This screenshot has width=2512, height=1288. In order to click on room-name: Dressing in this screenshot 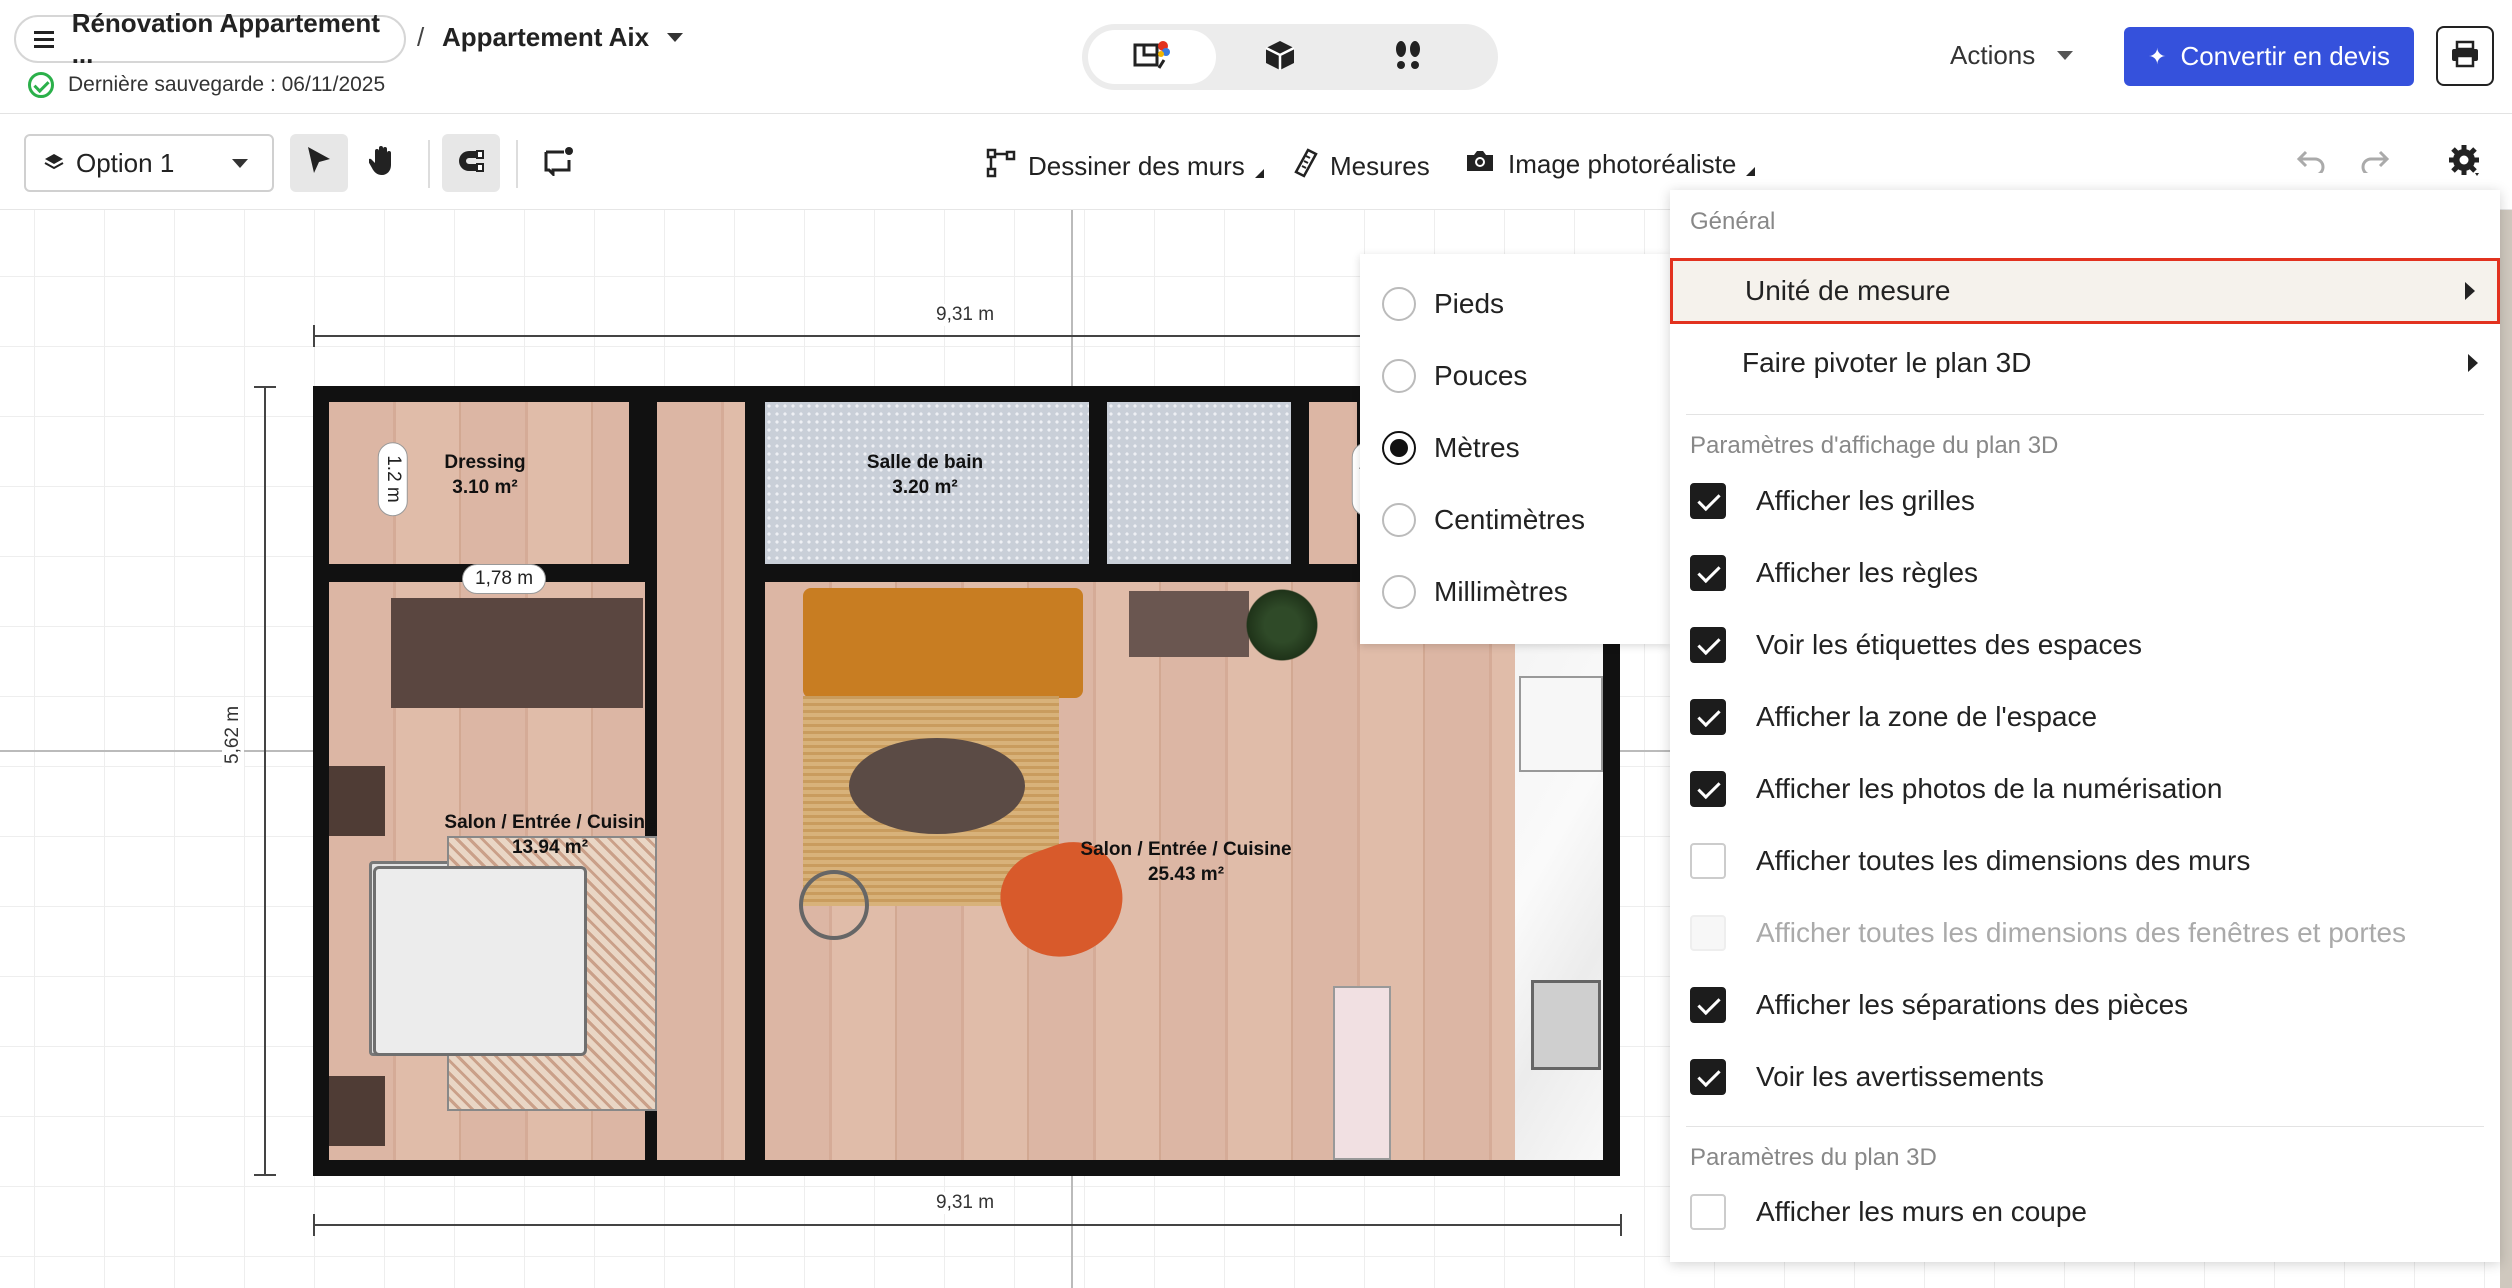, I will do `click(485, 462)`.